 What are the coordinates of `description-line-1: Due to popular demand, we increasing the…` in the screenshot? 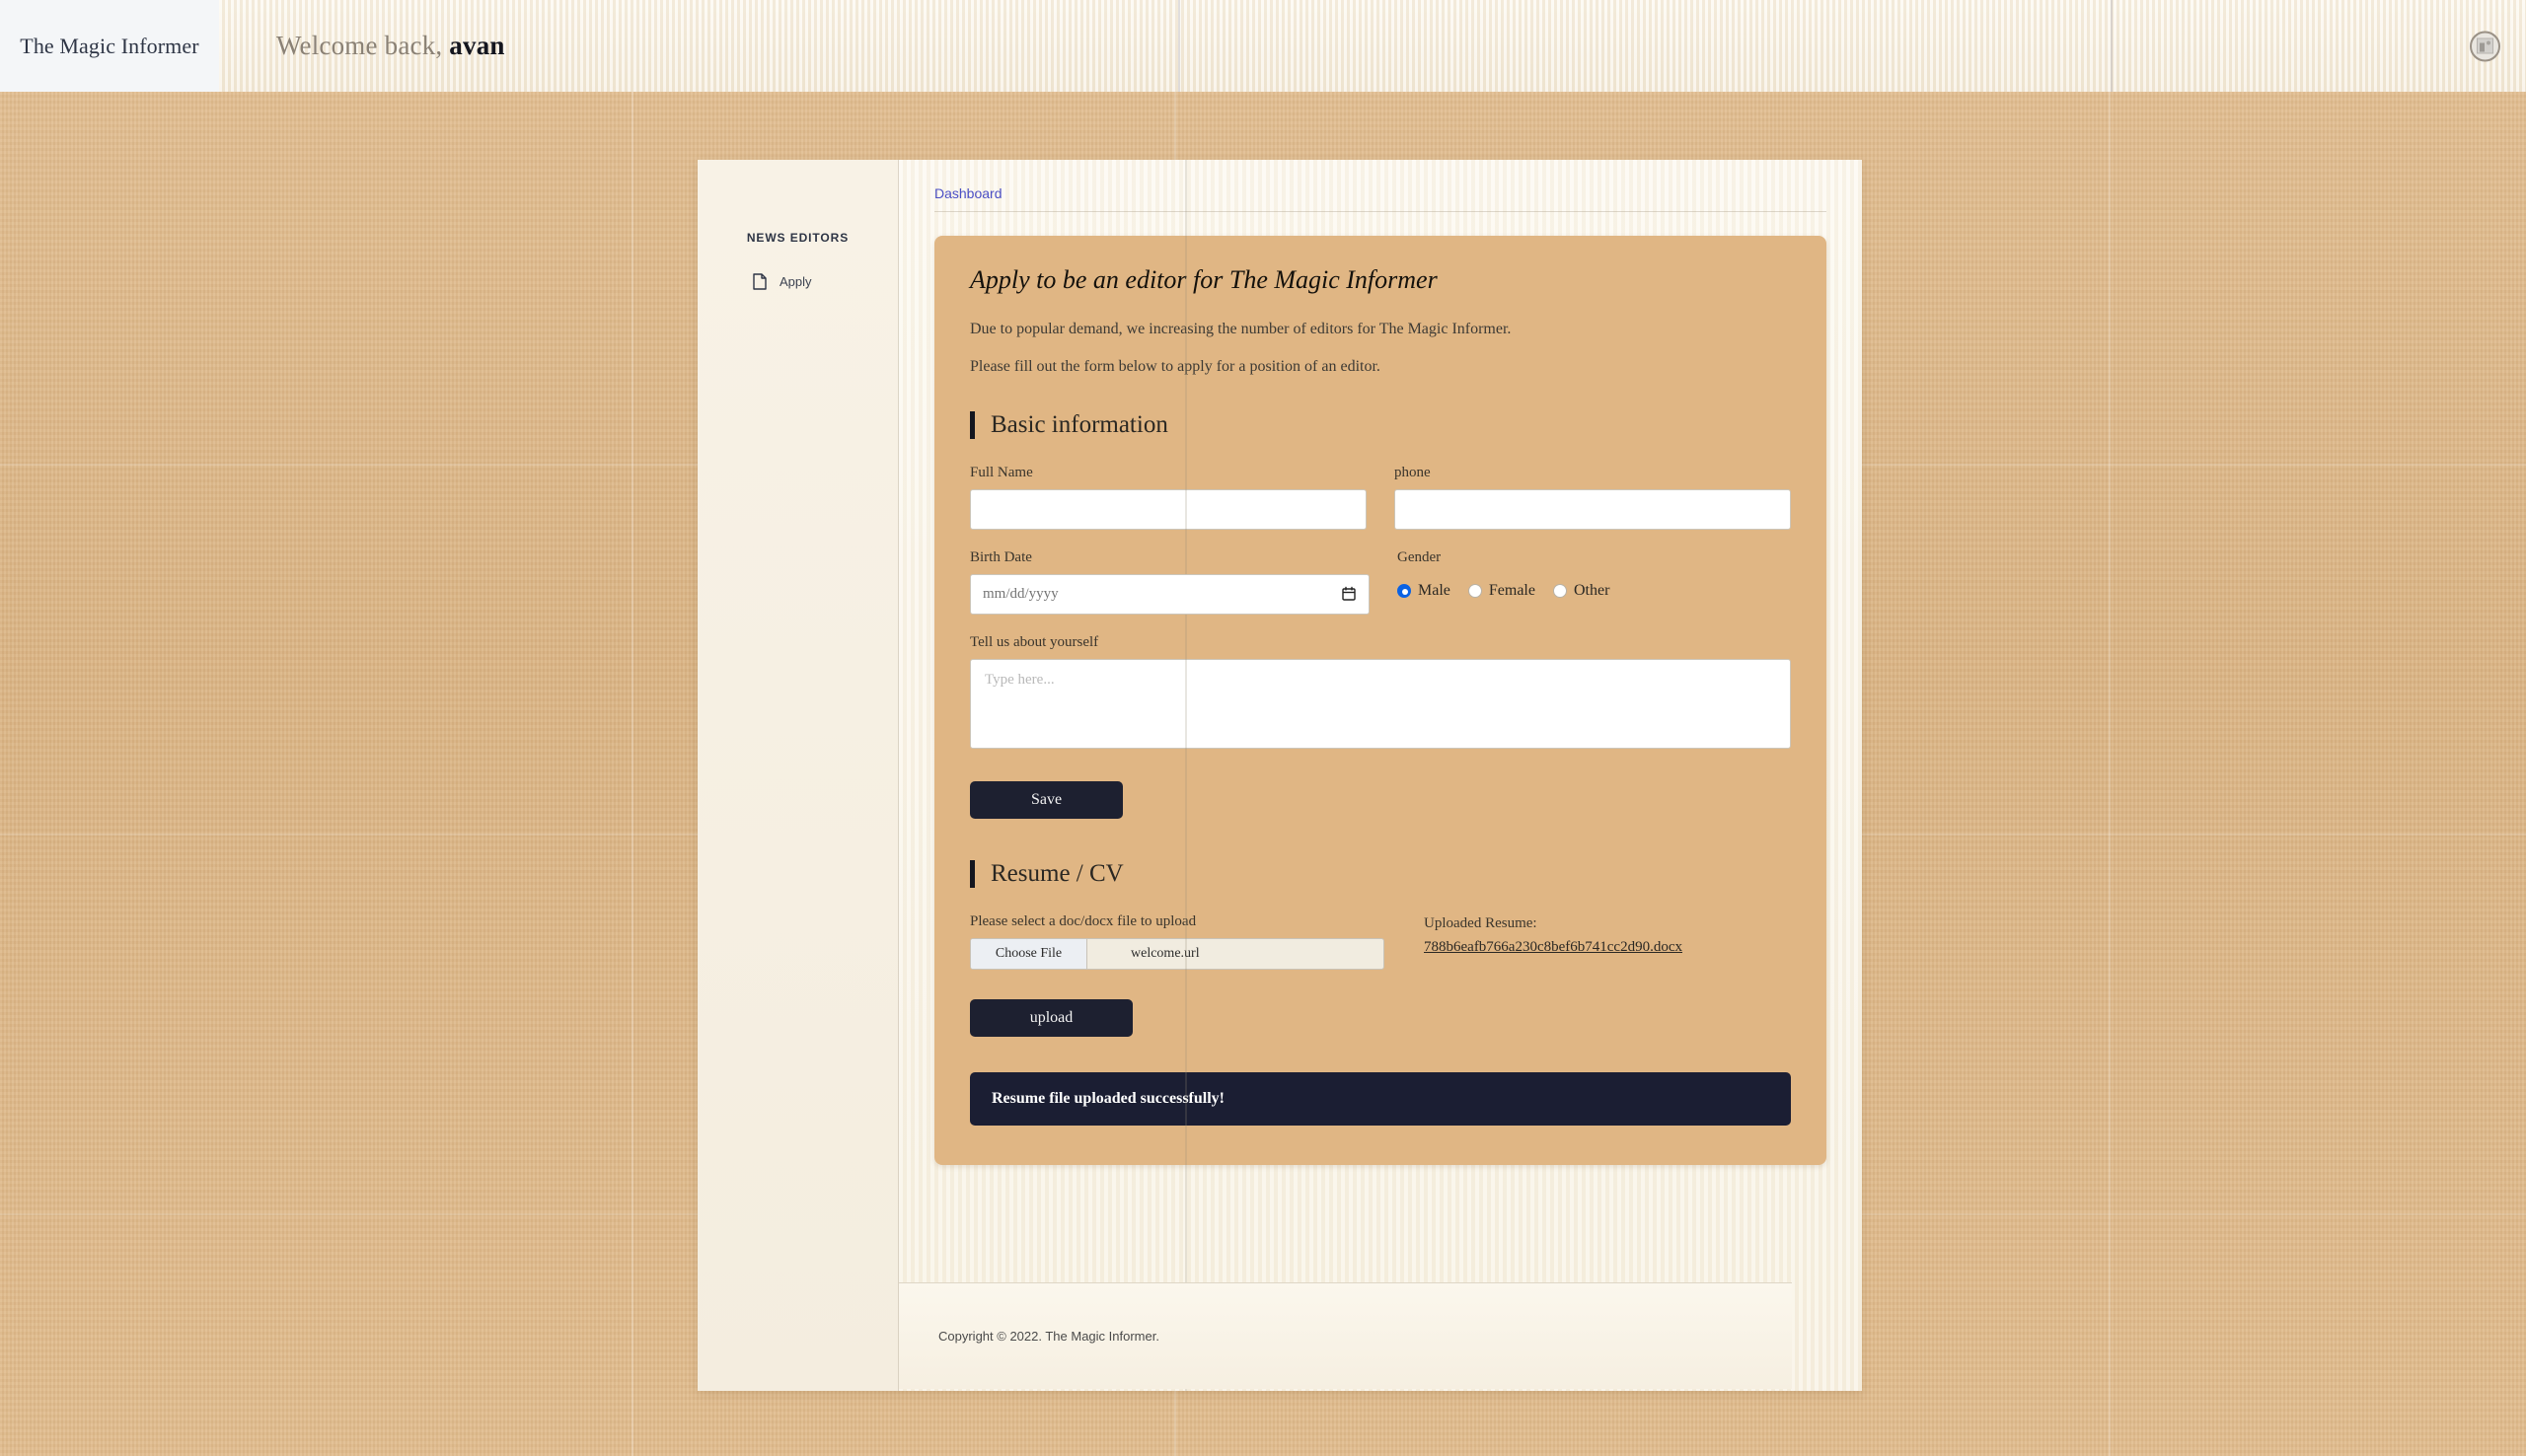 It's located at (1241, 329).